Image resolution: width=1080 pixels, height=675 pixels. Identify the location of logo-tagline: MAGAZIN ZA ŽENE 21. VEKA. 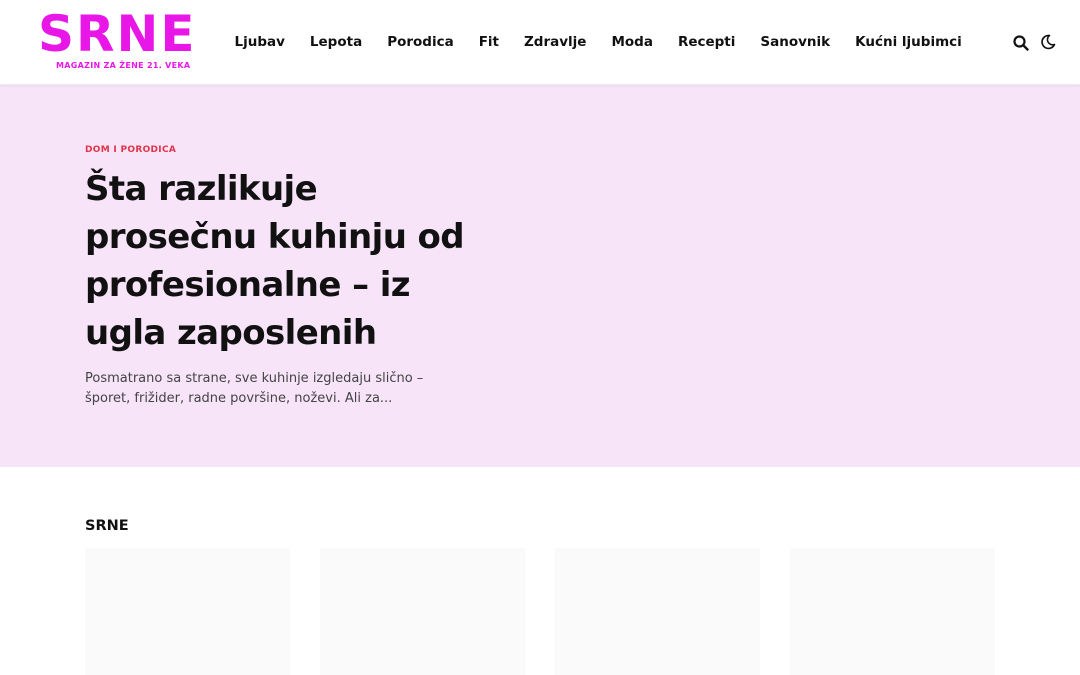
(123, 65).